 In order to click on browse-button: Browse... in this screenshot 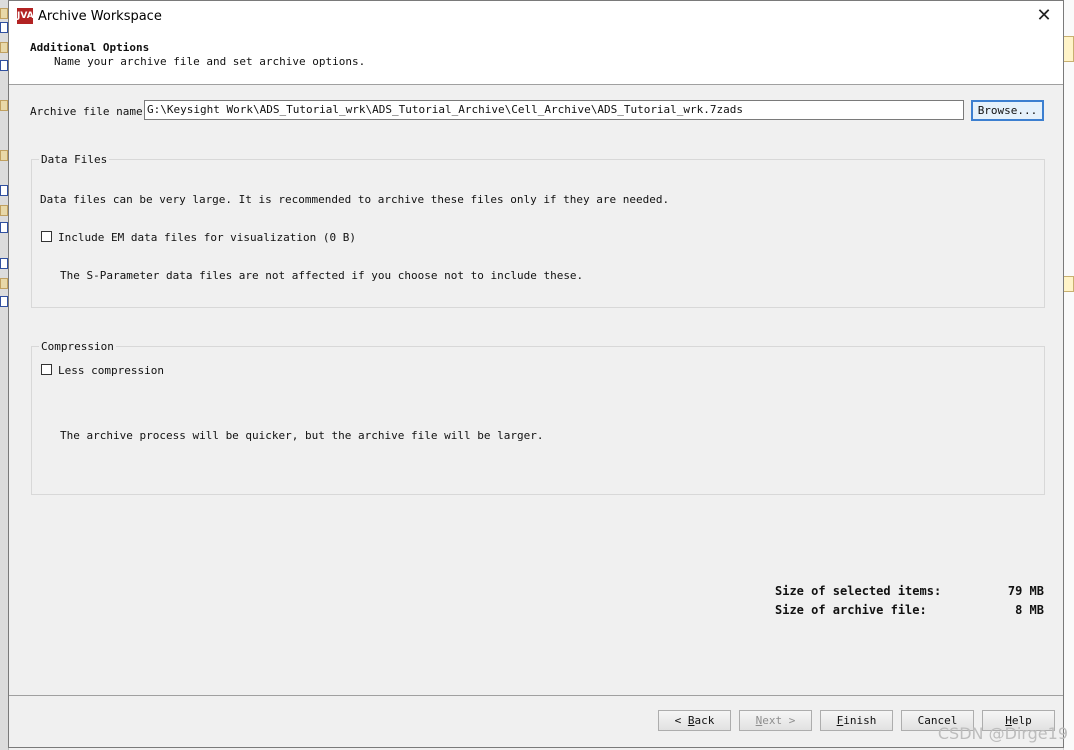, I will do `click(1007, 110)`.